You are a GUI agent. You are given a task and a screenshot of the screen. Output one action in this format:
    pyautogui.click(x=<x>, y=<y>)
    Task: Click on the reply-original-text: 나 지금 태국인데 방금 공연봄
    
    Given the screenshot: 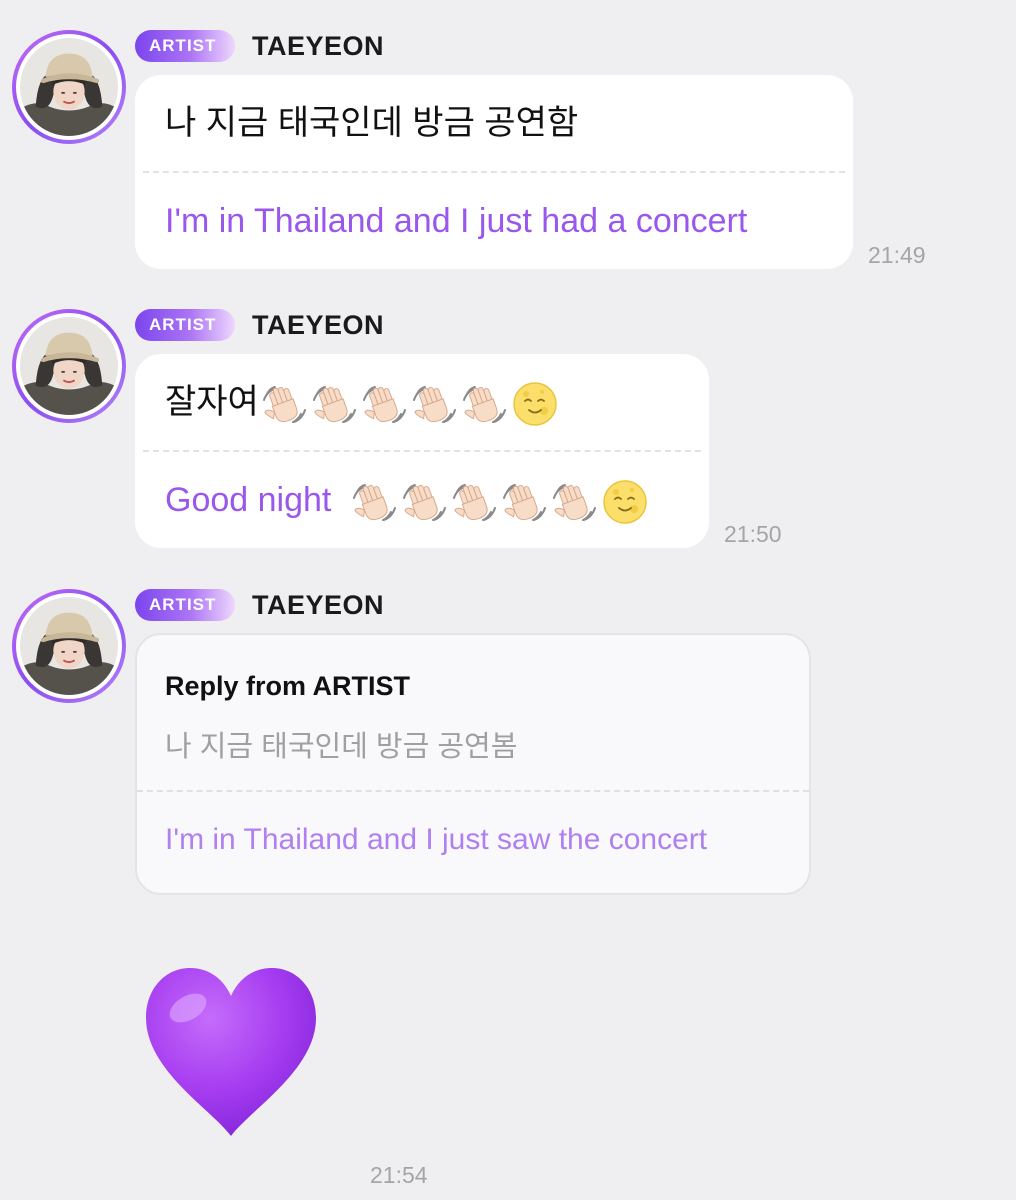 What is the action you would take?
    pyautogui.click(x=341, y=747)
    